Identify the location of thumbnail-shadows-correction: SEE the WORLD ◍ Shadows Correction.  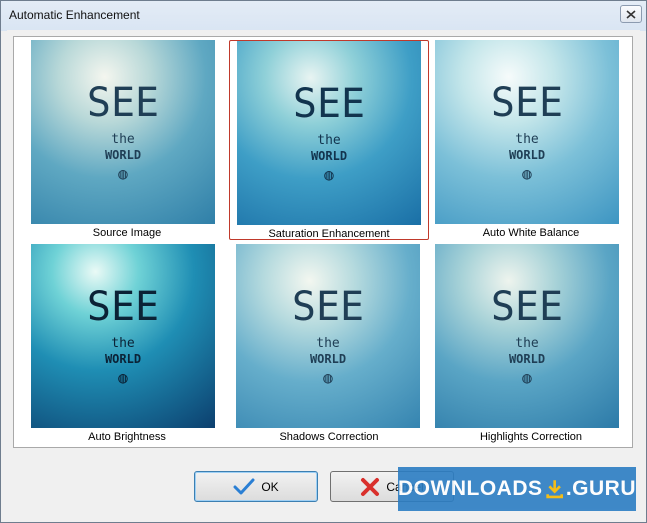
(329, 344).